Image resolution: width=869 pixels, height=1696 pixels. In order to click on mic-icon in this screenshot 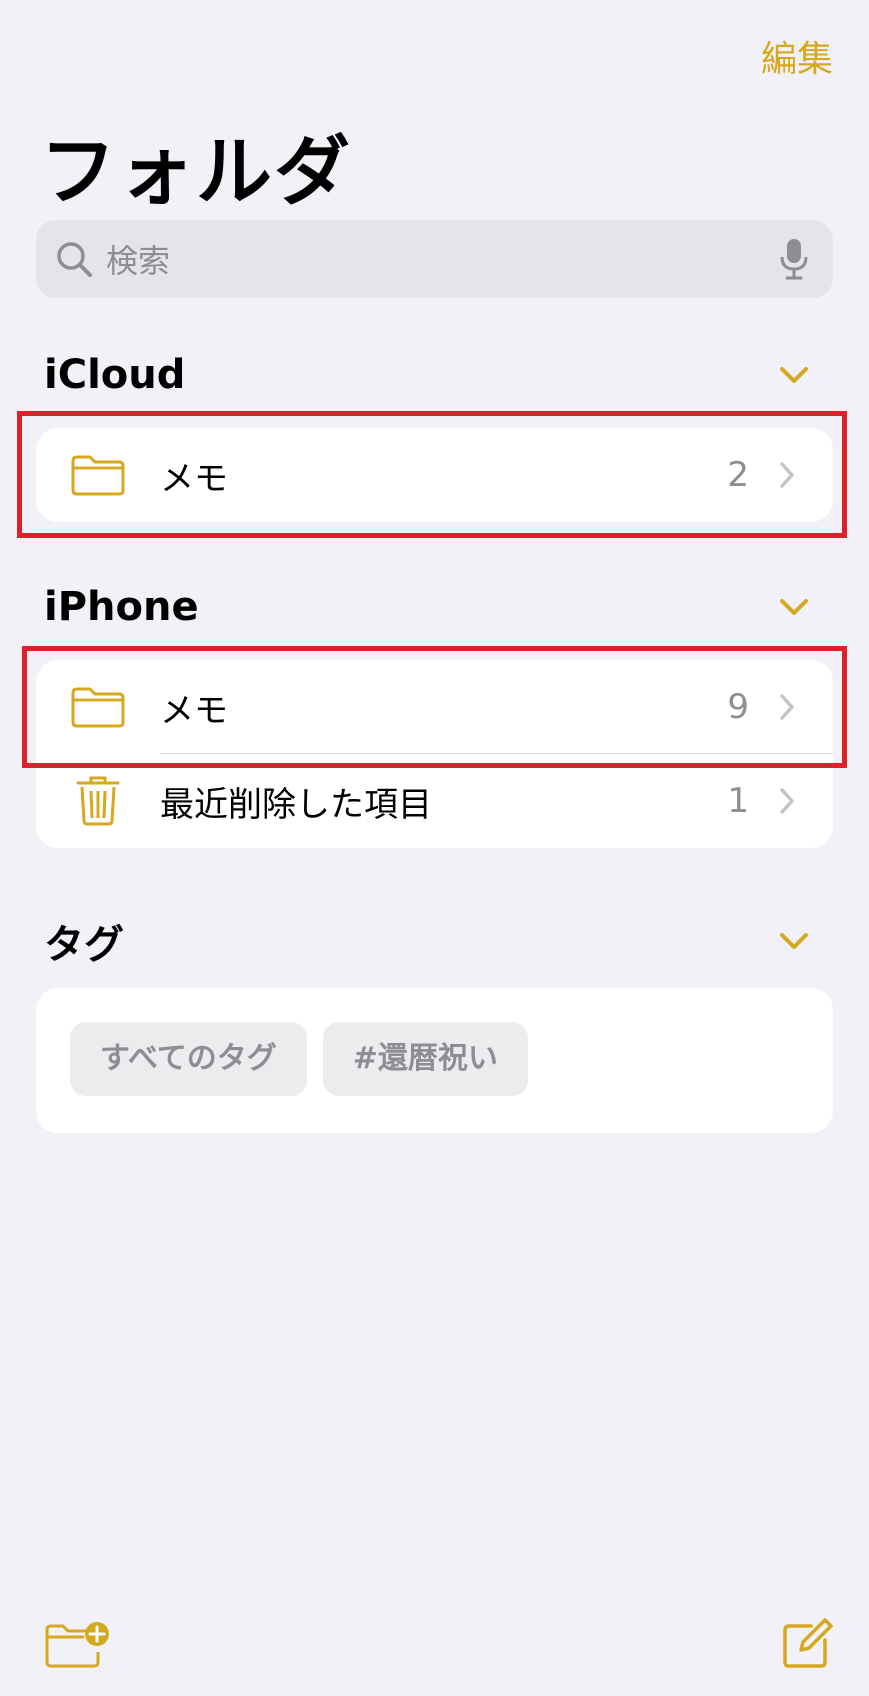, I will do `click(794, 259)`.